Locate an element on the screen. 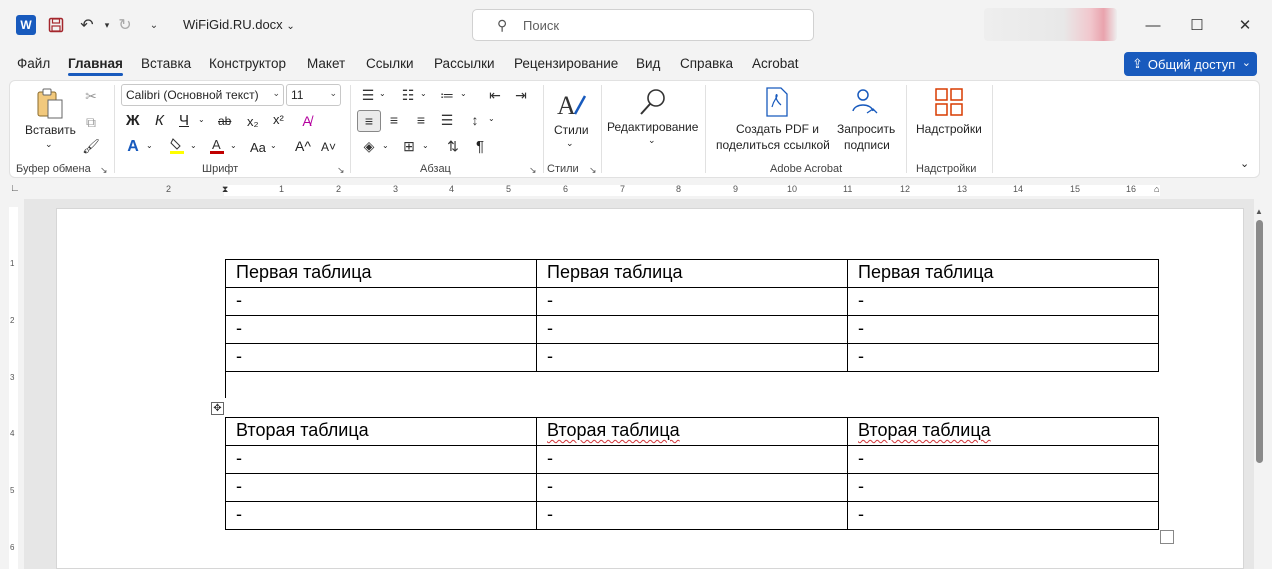  paste-label: Вставить is located at coordinates (50, 130).